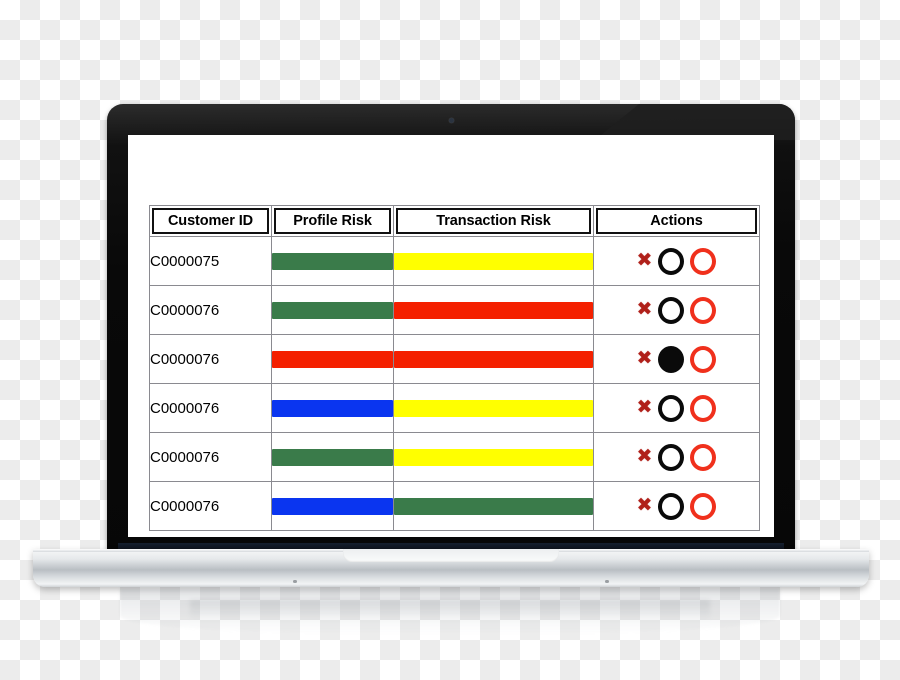 The height and width of the screenshot is (680, 900). What do you see at coordinates (671, 359) in the screenshot?
I see `black-circle-selected-icon` at bounding box center [671, 359].